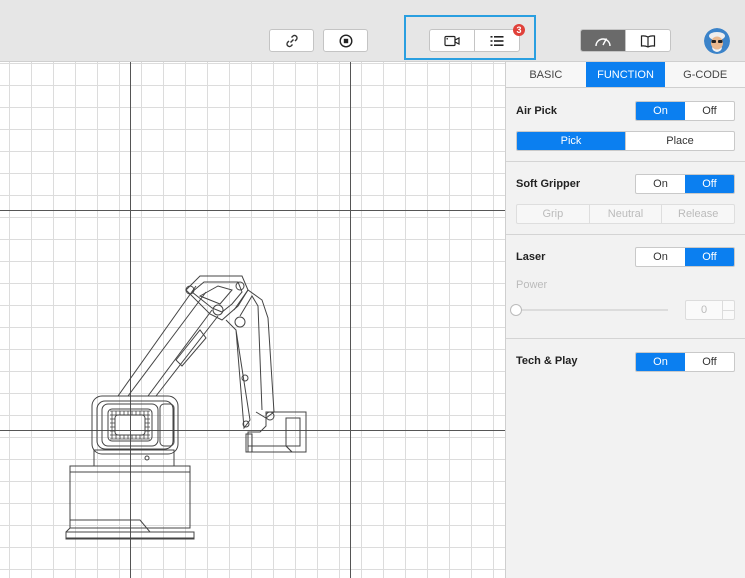  What do you see at coordinates (625, 379) in the screenshot?
I see `tech-play-section: Tech & Play On Off` at bounding box center [625, 379].